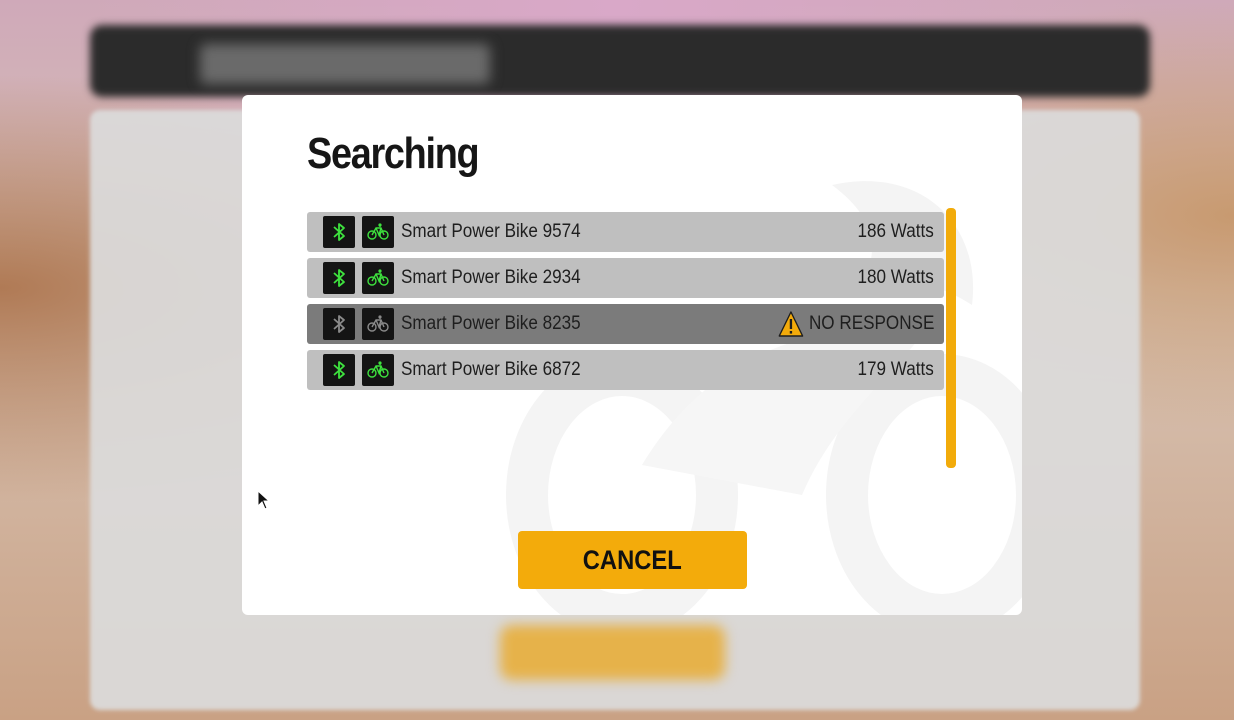 The image size is (1234, 720). I want to click on cancel-button: CANCEL, so click(632, 560).